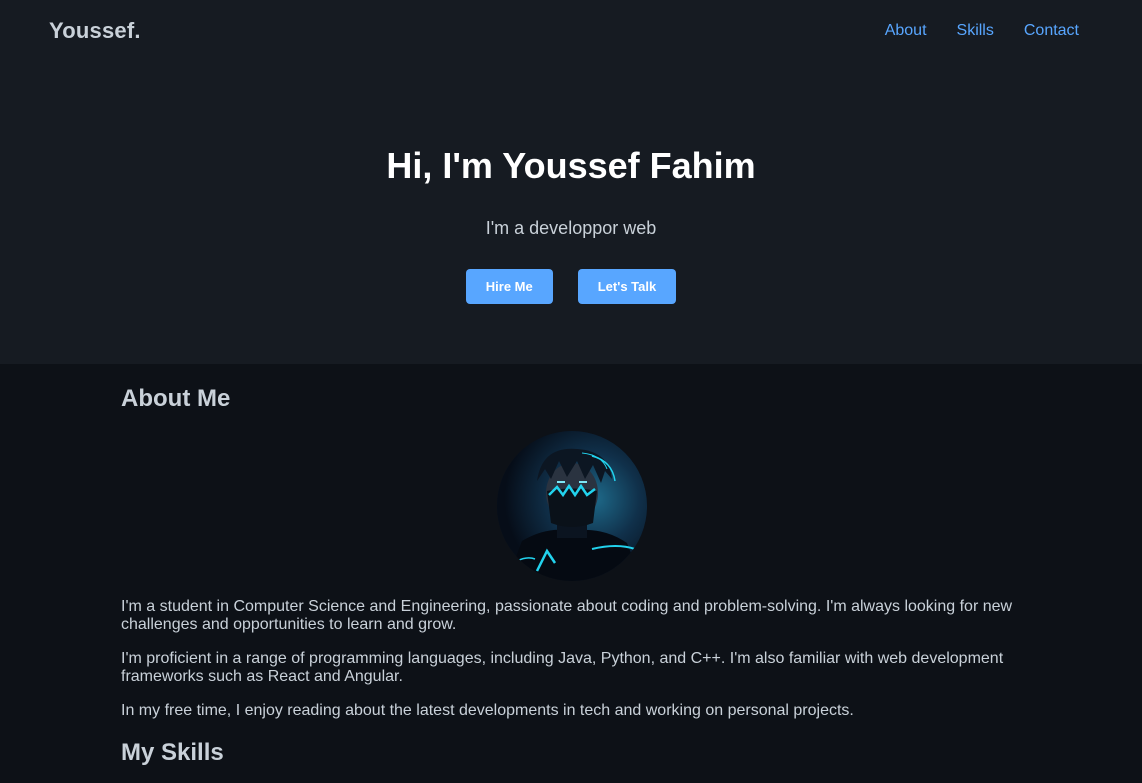 The height and width of the screenshot is (783, 1142). What do you see at coordinates (172, 752) in the screenshot?
I see `skills-title: My Skills` at bounding box center [172, 752].